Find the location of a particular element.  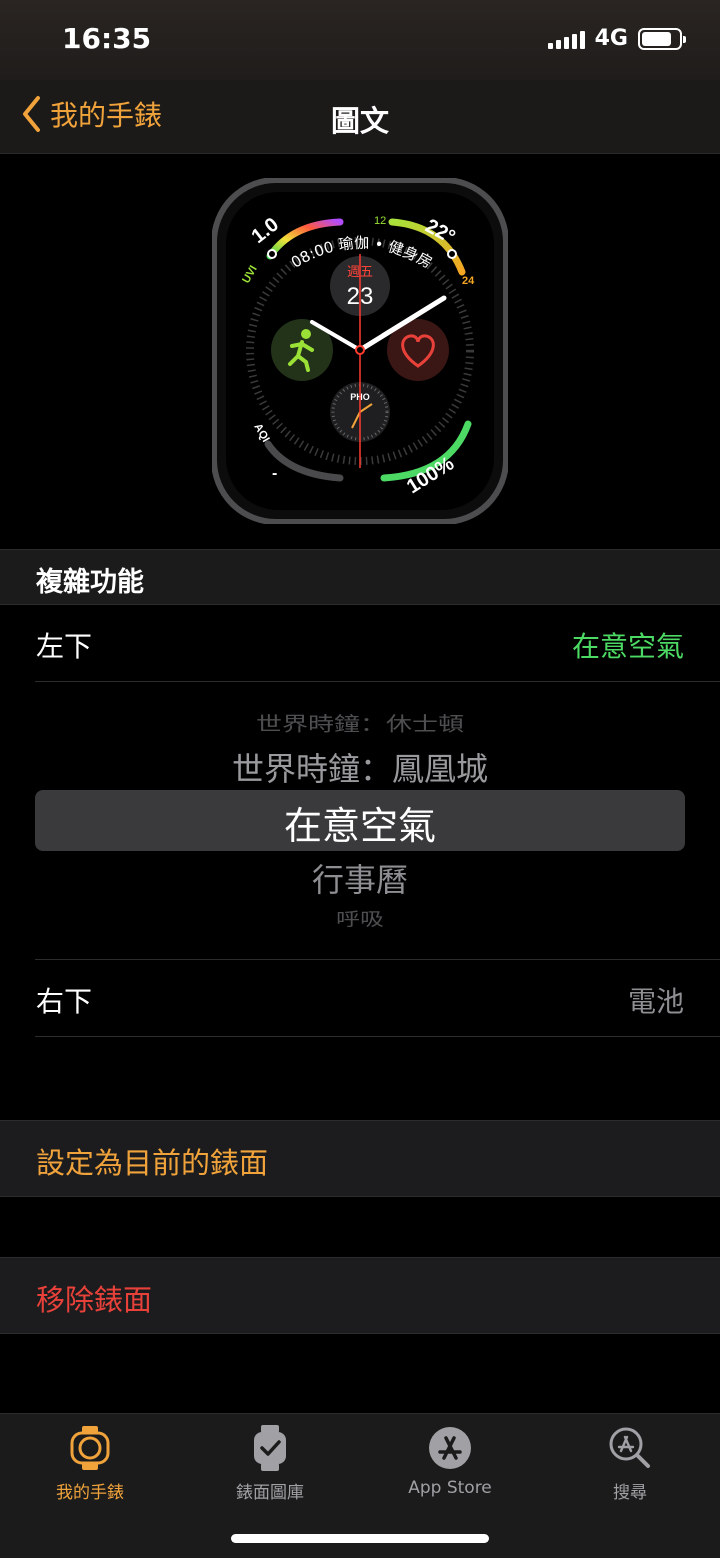

complication-row-bottom-left: 左下 在意空氣 is located at coordinates (360, 643).